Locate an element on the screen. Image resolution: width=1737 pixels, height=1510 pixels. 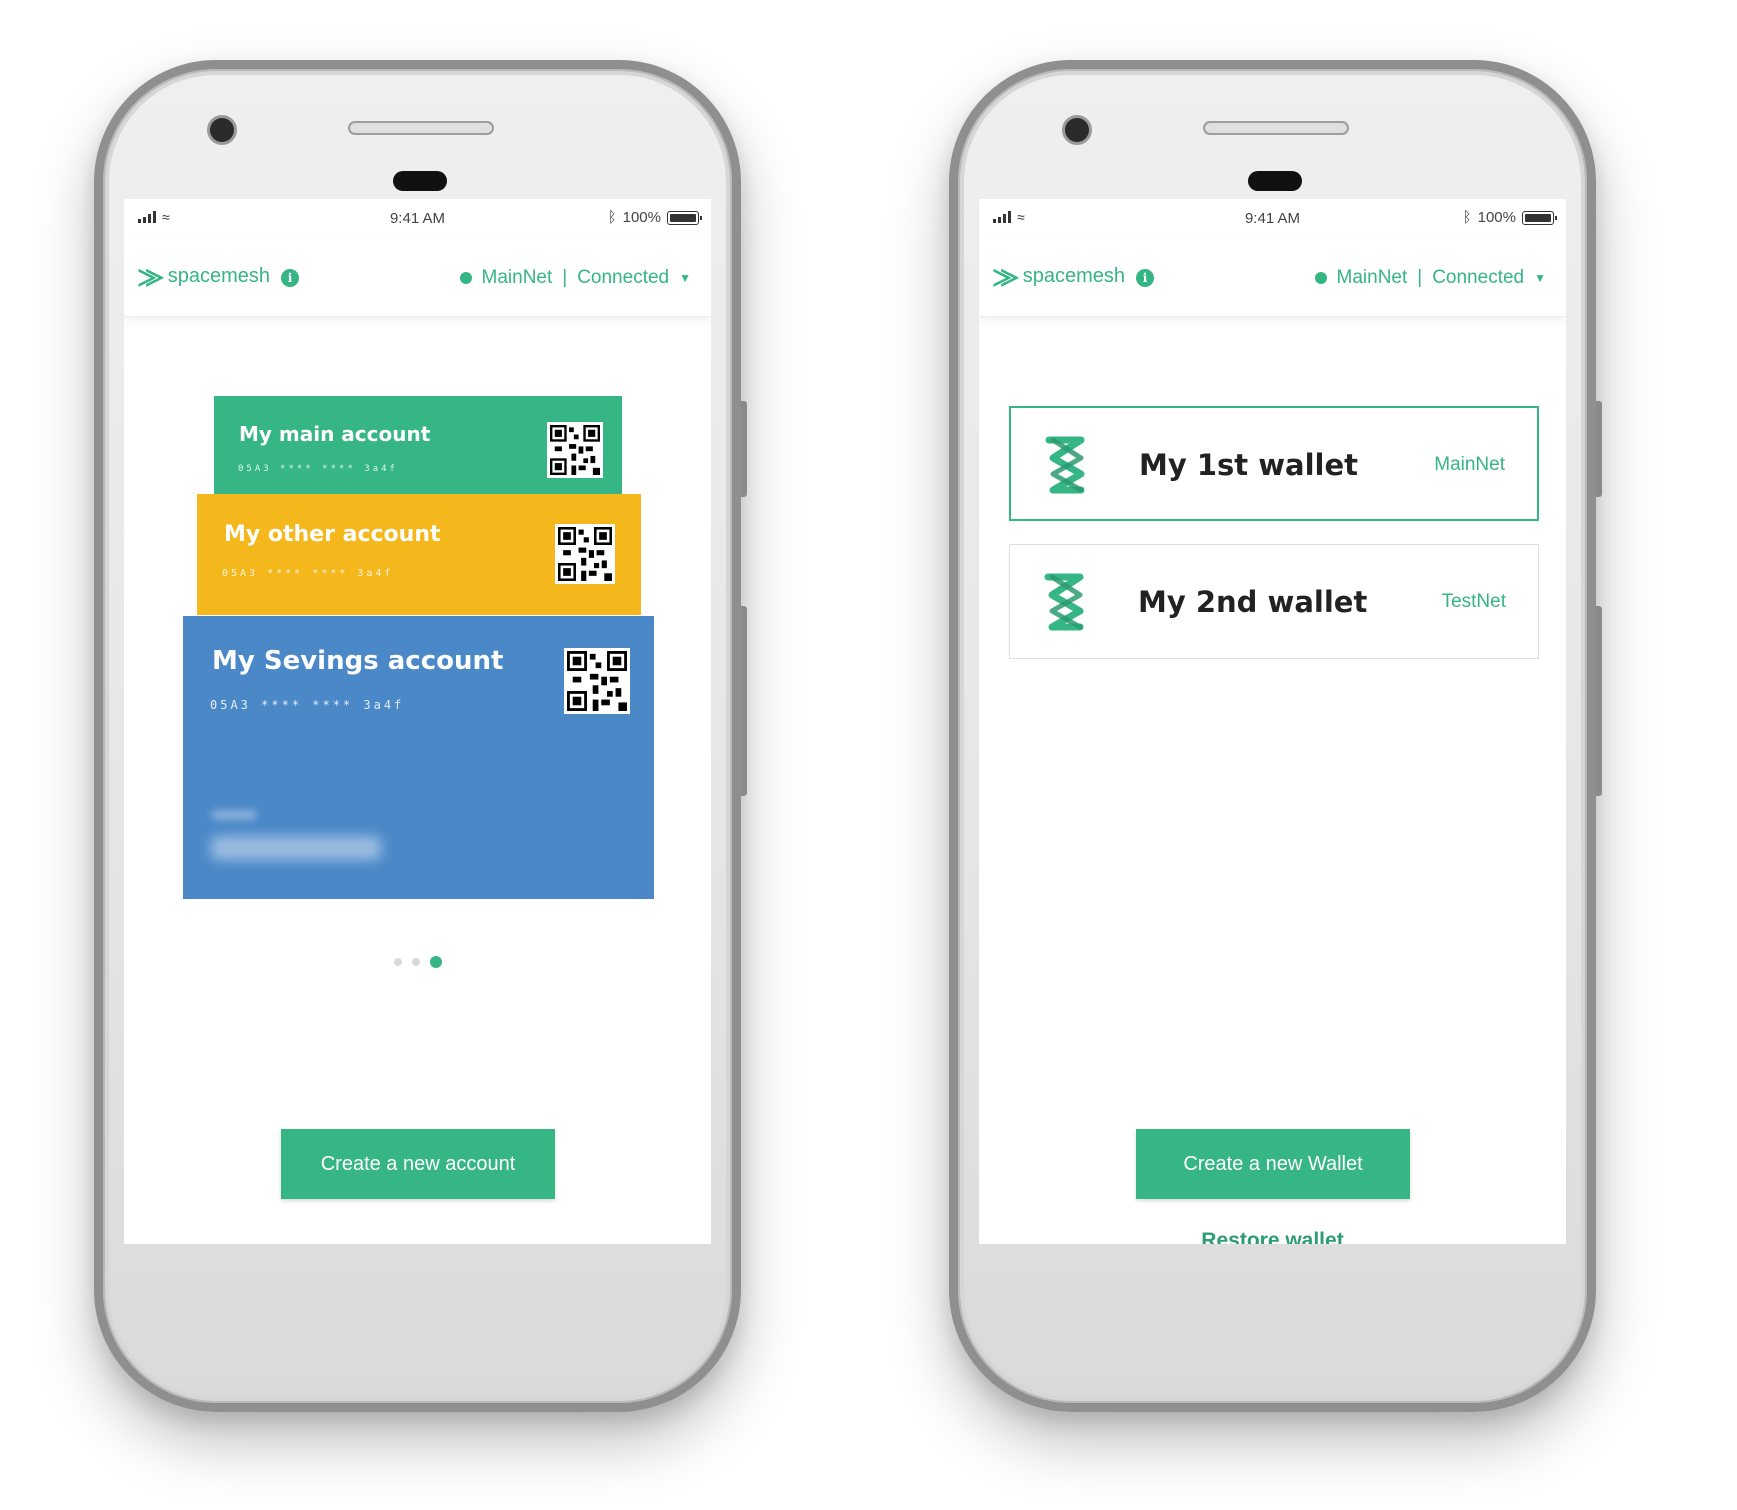
account-card-title: My Sevings account is located at coordinates (358, 661).